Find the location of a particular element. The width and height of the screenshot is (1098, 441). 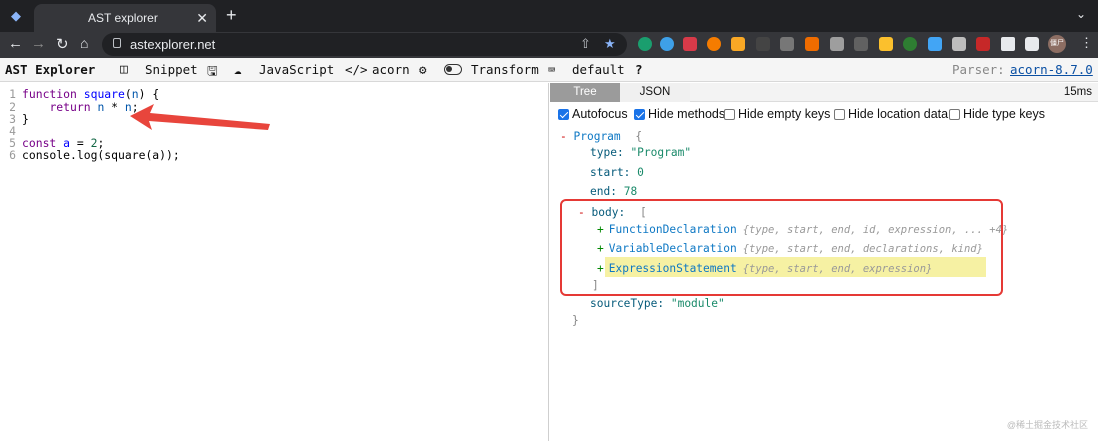

tab-search-chevron-icon: ⌄ is located at coordinates (1081, 14).